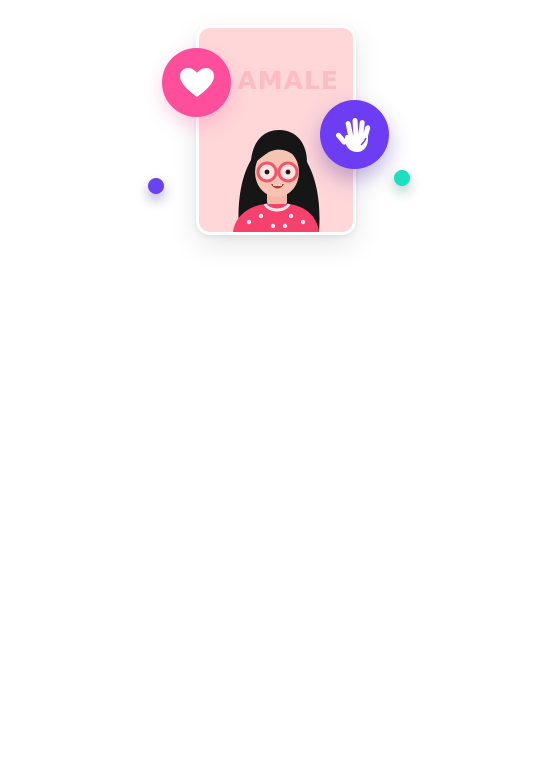 The image size is (560, 760). I want to click on heart-icon, so click(196, 82).